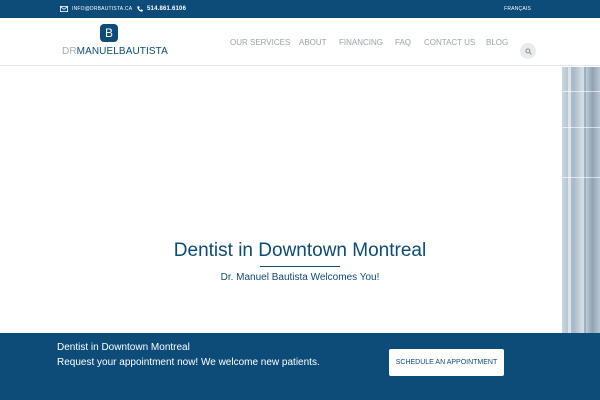 Image resolution: width=600 pixels, height=400 pixels. I want to click on search-button, so click(528, 51).